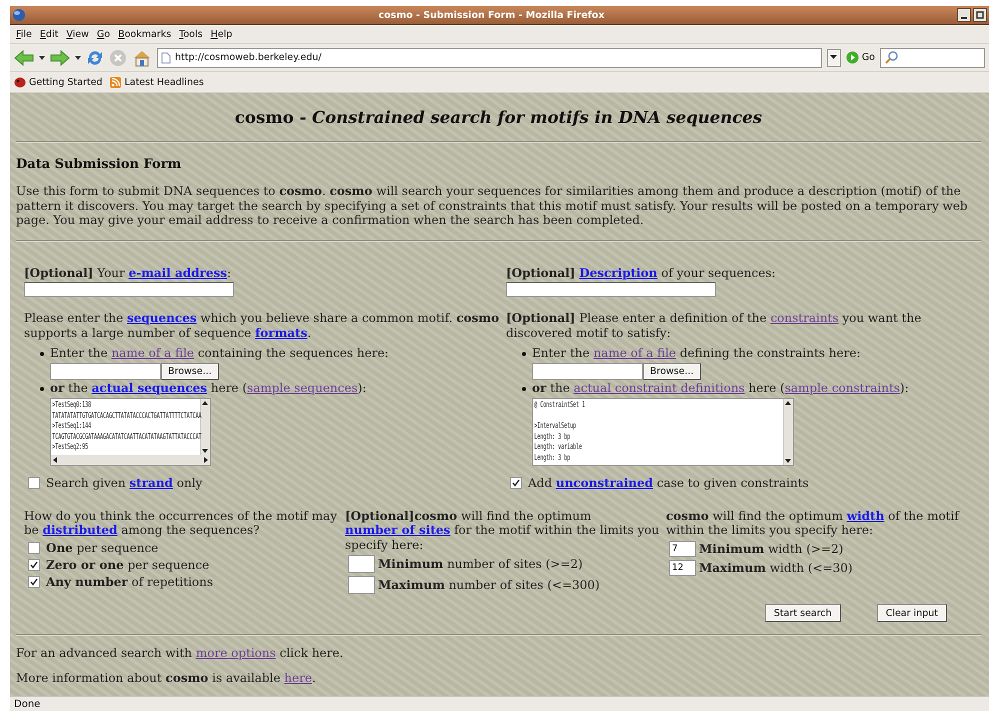 The image size is (989, 711). Describe the element at coordinates (24, 58) in the screenshot. I see `back-icon` at that location.